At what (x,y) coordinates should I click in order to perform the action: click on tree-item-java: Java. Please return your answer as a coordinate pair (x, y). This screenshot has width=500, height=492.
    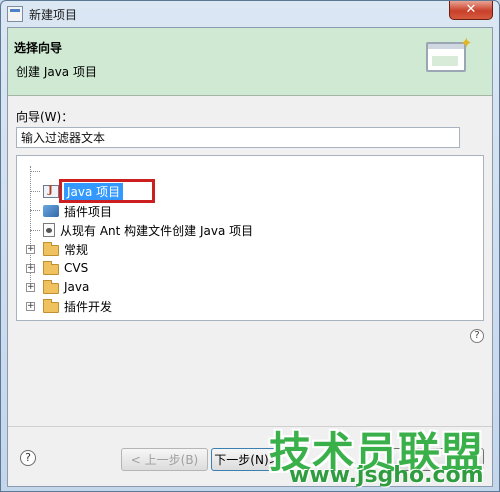
    Looking at the image, I should click on (66, 287).